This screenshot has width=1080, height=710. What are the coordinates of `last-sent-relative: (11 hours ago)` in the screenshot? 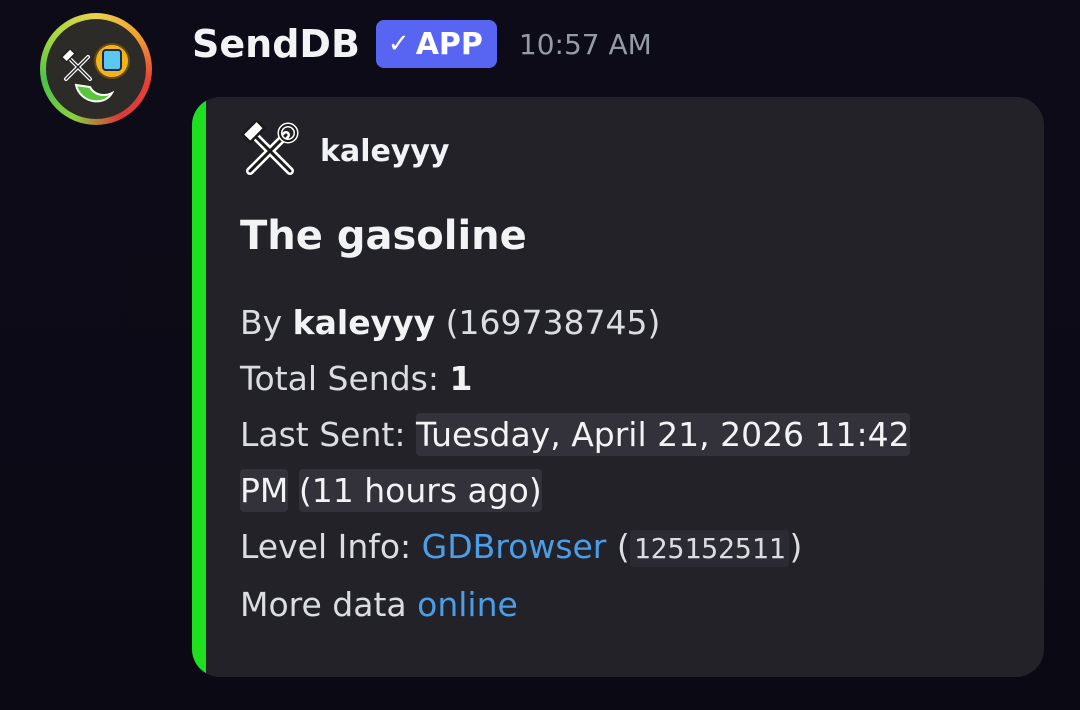 It's located at (420, 490).